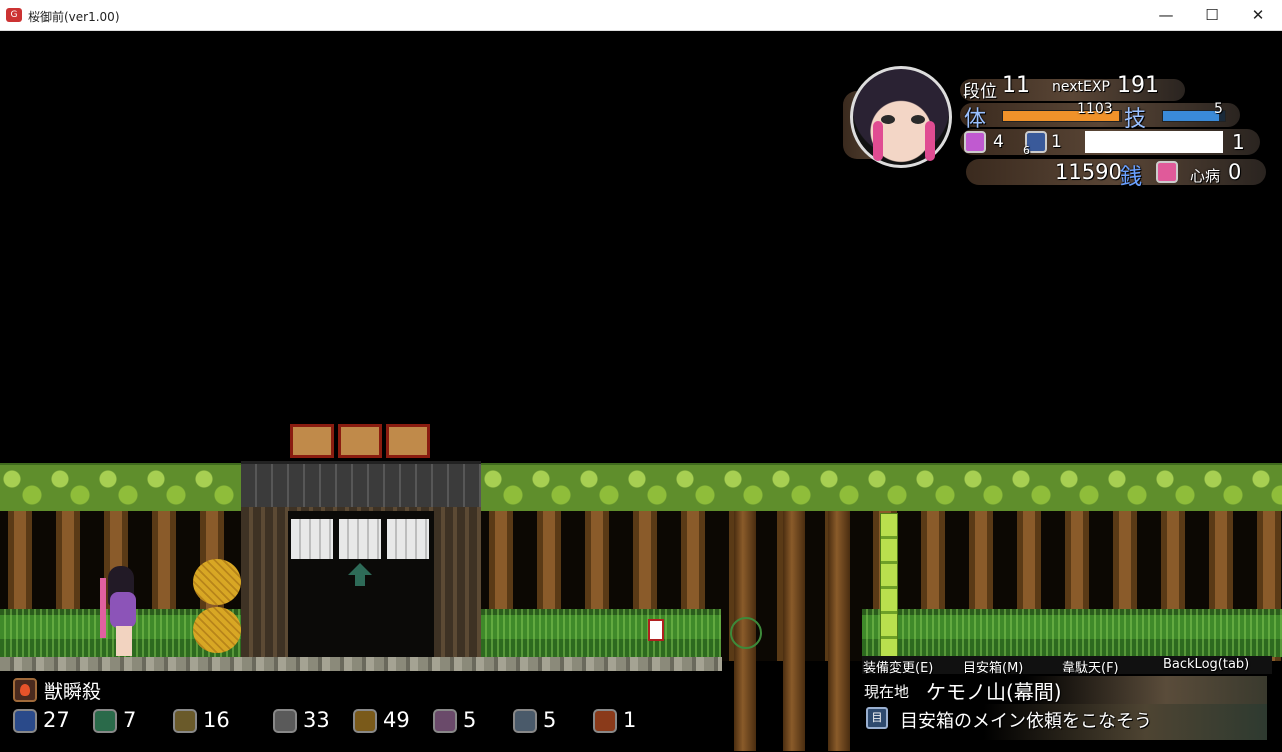 The height and width of the screenshot is (752, 1282). What do you see at coordinates (105, 721) in the screenshot?
I see `music-note-icon` at bounding box center [105, 721].